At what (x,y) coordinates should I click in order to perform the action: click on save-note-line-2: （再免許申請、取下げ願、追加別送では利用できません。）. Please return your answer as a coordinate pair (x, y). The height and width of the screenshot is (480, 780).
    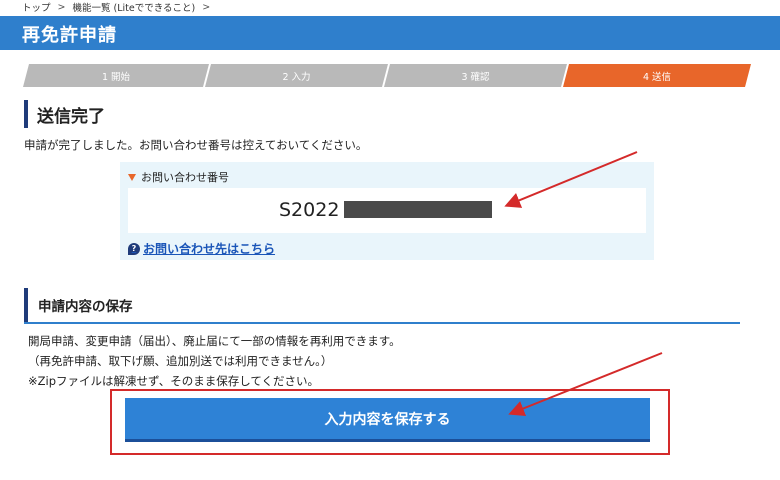
    Looking at the image, I should click on (180, 361).